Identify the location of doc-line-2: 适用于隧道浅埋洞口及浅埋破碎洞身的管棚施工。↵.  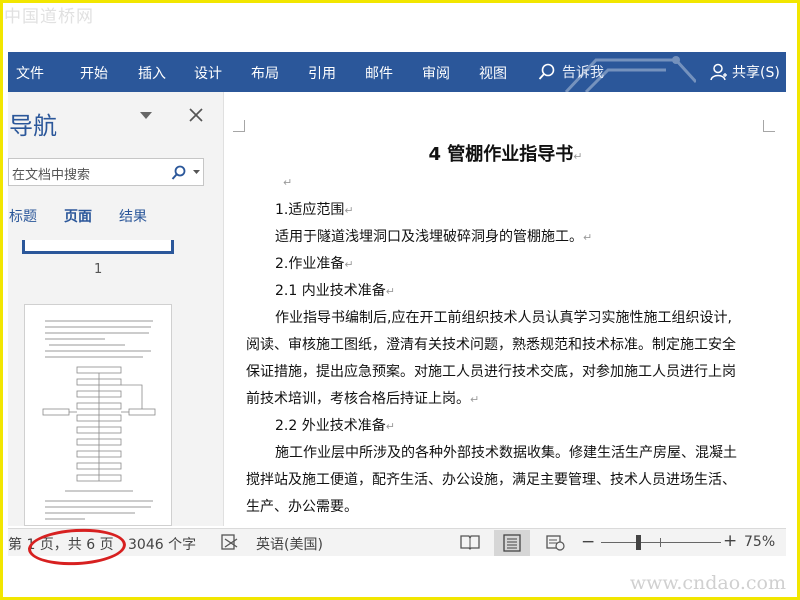
(434, 237).